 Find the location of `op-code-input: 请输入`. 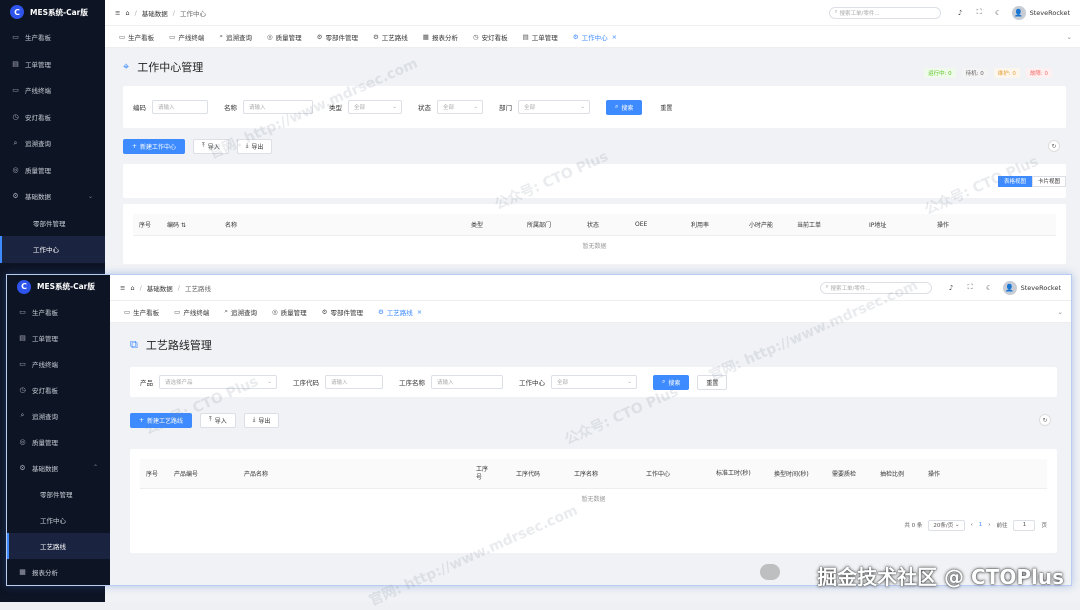

op-code-input: 请输入 is located at coordinates (354, 382).